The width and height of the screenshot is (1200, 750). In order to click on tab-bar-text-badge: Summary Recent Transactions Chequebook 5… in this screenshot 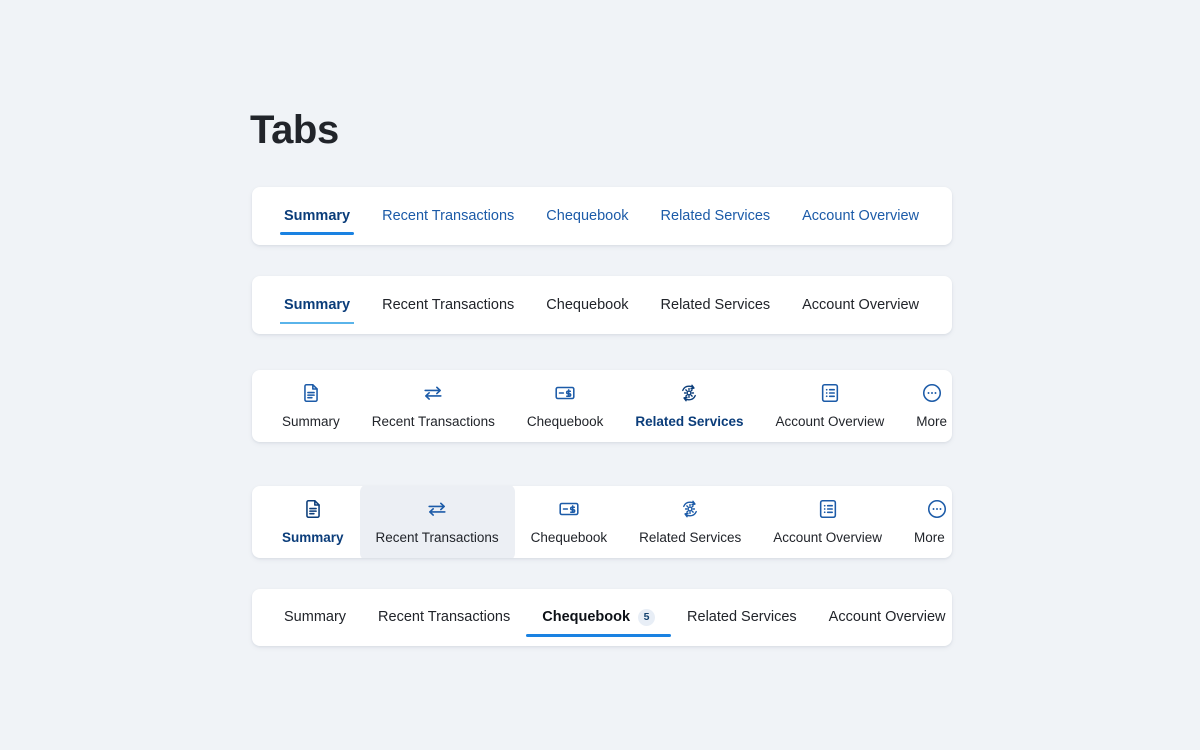, I will do `click(602, 617)`.